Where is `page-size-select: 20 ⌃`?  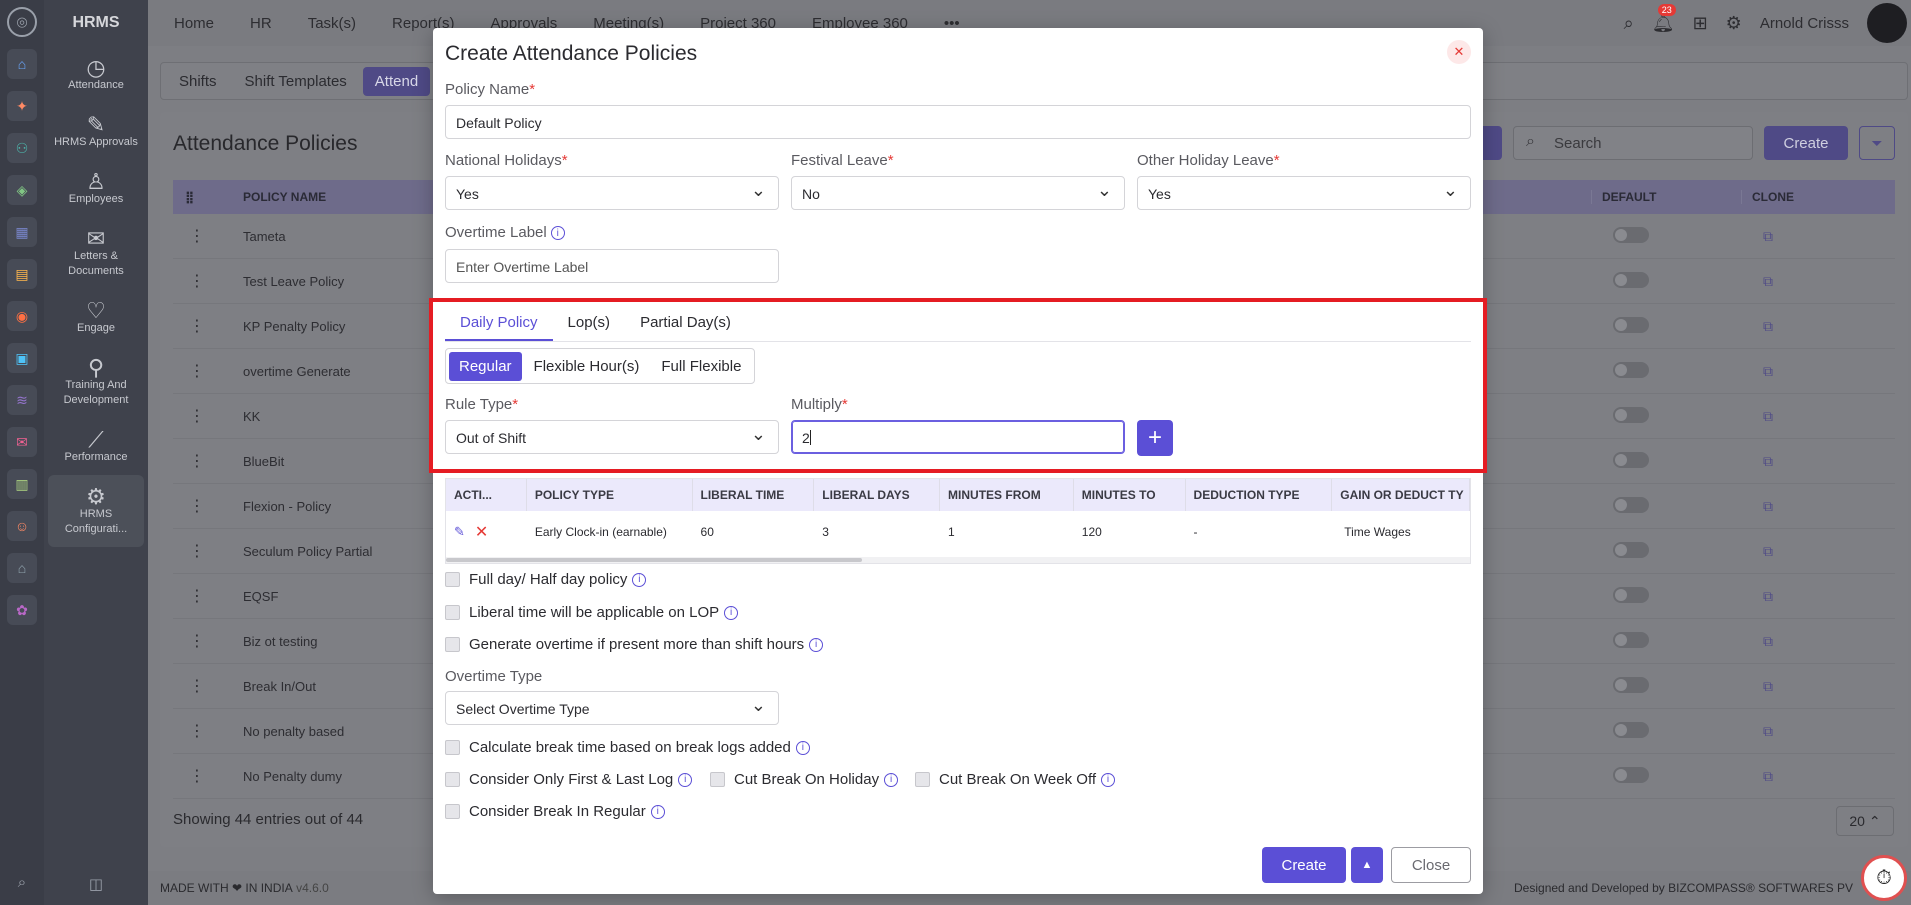
page-size-select: 20 ⌃ is located at coordinates (1865, 821).